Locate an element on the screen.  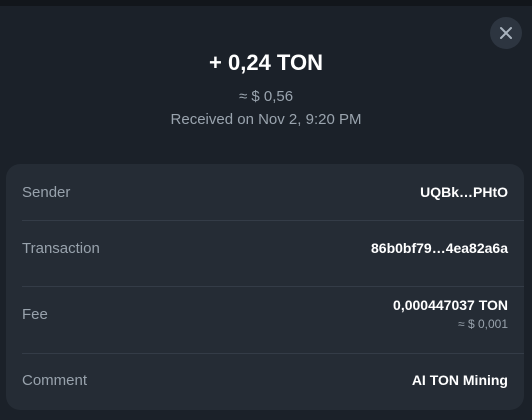
sender-address: UQBk…PHtO is located at coordinates (464, 192).